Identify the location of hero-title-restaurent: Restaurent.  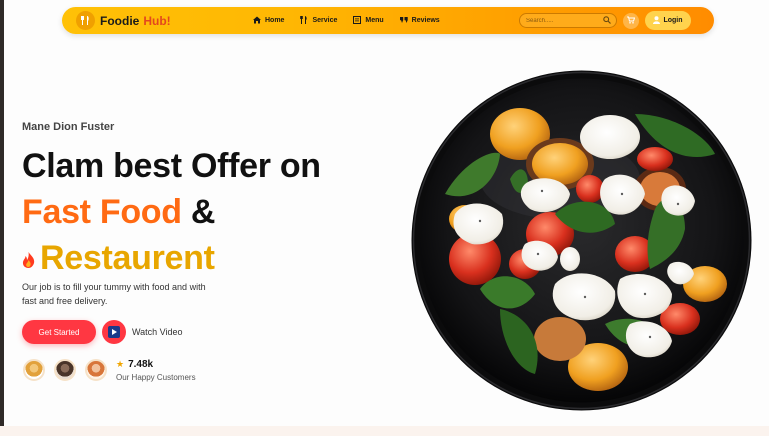
(127, 258).